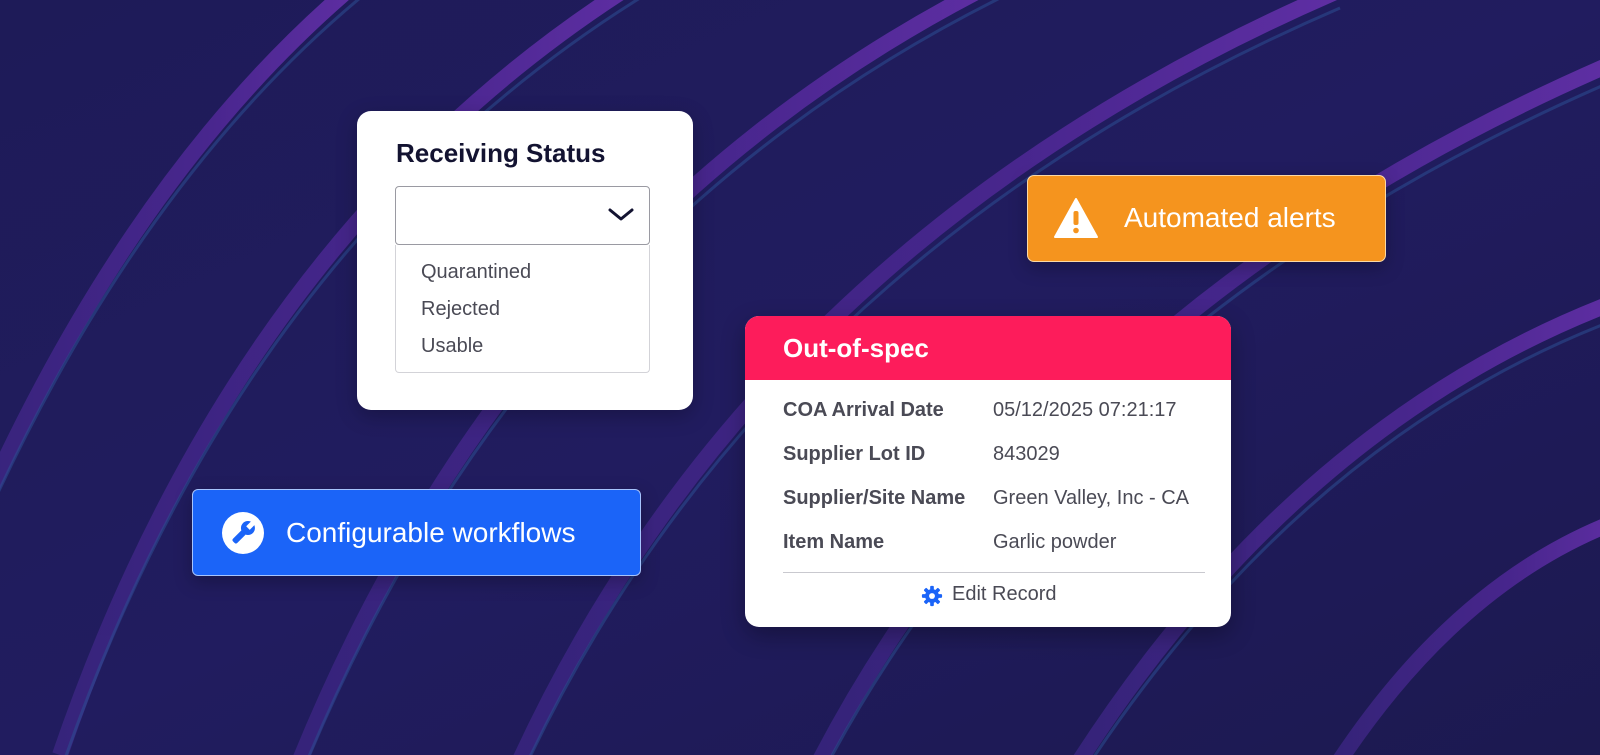 This screenshot has height=755, width=1600. Describe the element at coordinates (621, 214) in the screenshot. I see `chevron-down-icon` at that location.